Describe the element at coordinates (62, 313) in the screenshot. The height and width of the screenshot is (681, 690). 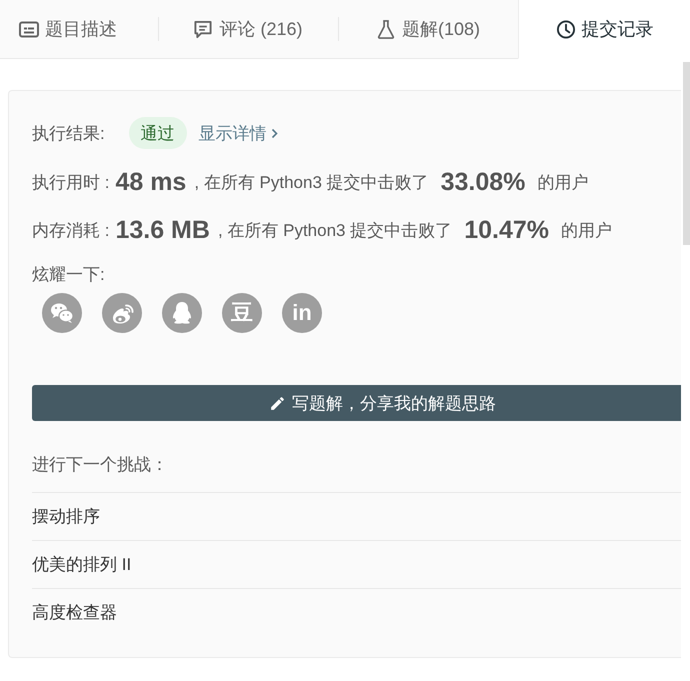
I see `chat-bubbles-icon` at that location.